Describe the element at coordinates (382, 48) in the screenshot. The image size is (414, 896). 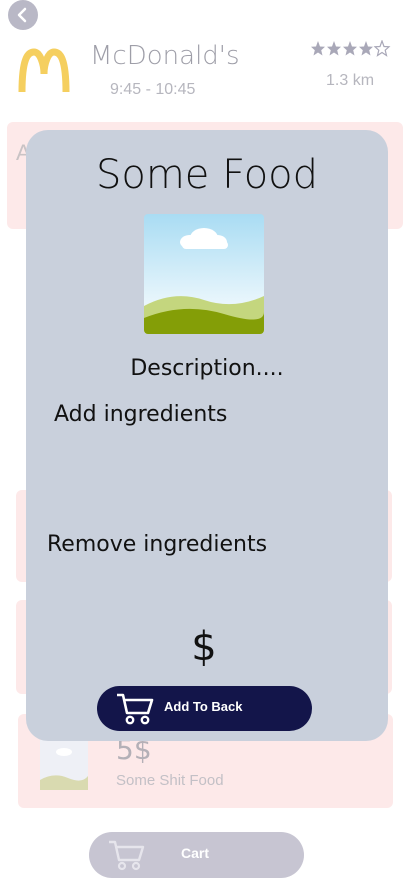
I see `star-outline-icon` at that location.